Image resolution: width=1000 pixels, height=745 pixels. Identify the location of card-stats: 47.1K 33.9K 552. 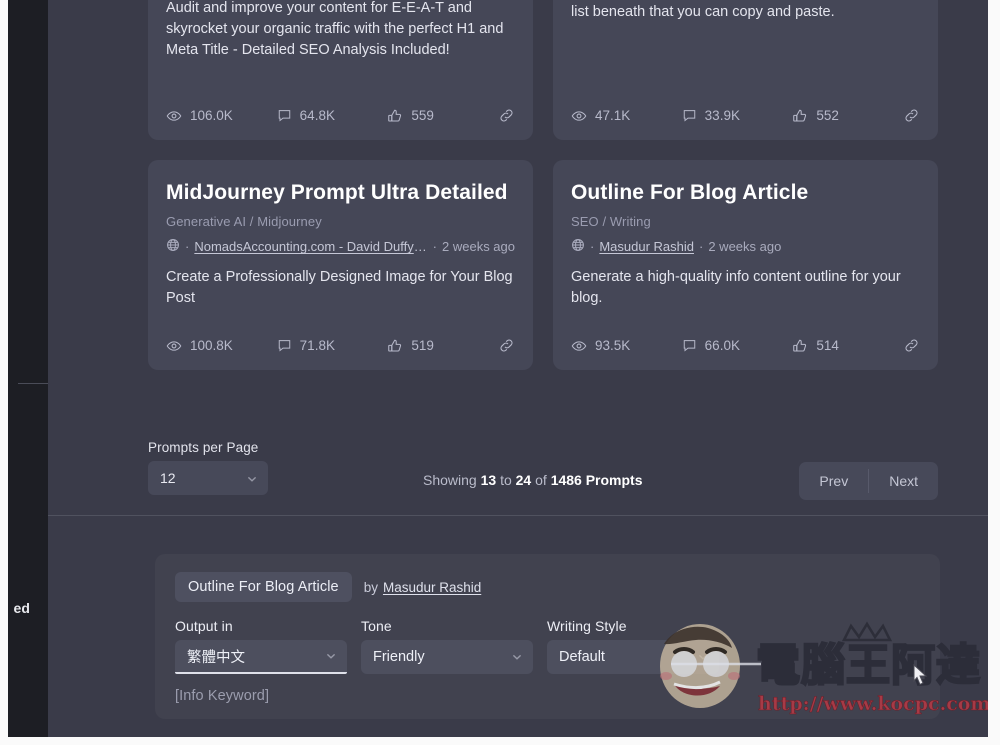
(745, 115).